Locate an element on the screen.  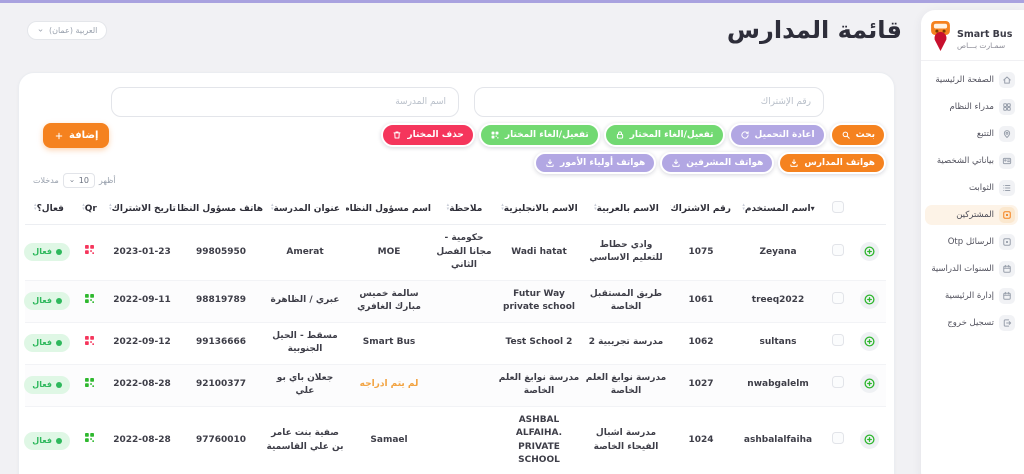
col-note: ملاحظة ▴ ▾ is located at coordinates (464, 209).